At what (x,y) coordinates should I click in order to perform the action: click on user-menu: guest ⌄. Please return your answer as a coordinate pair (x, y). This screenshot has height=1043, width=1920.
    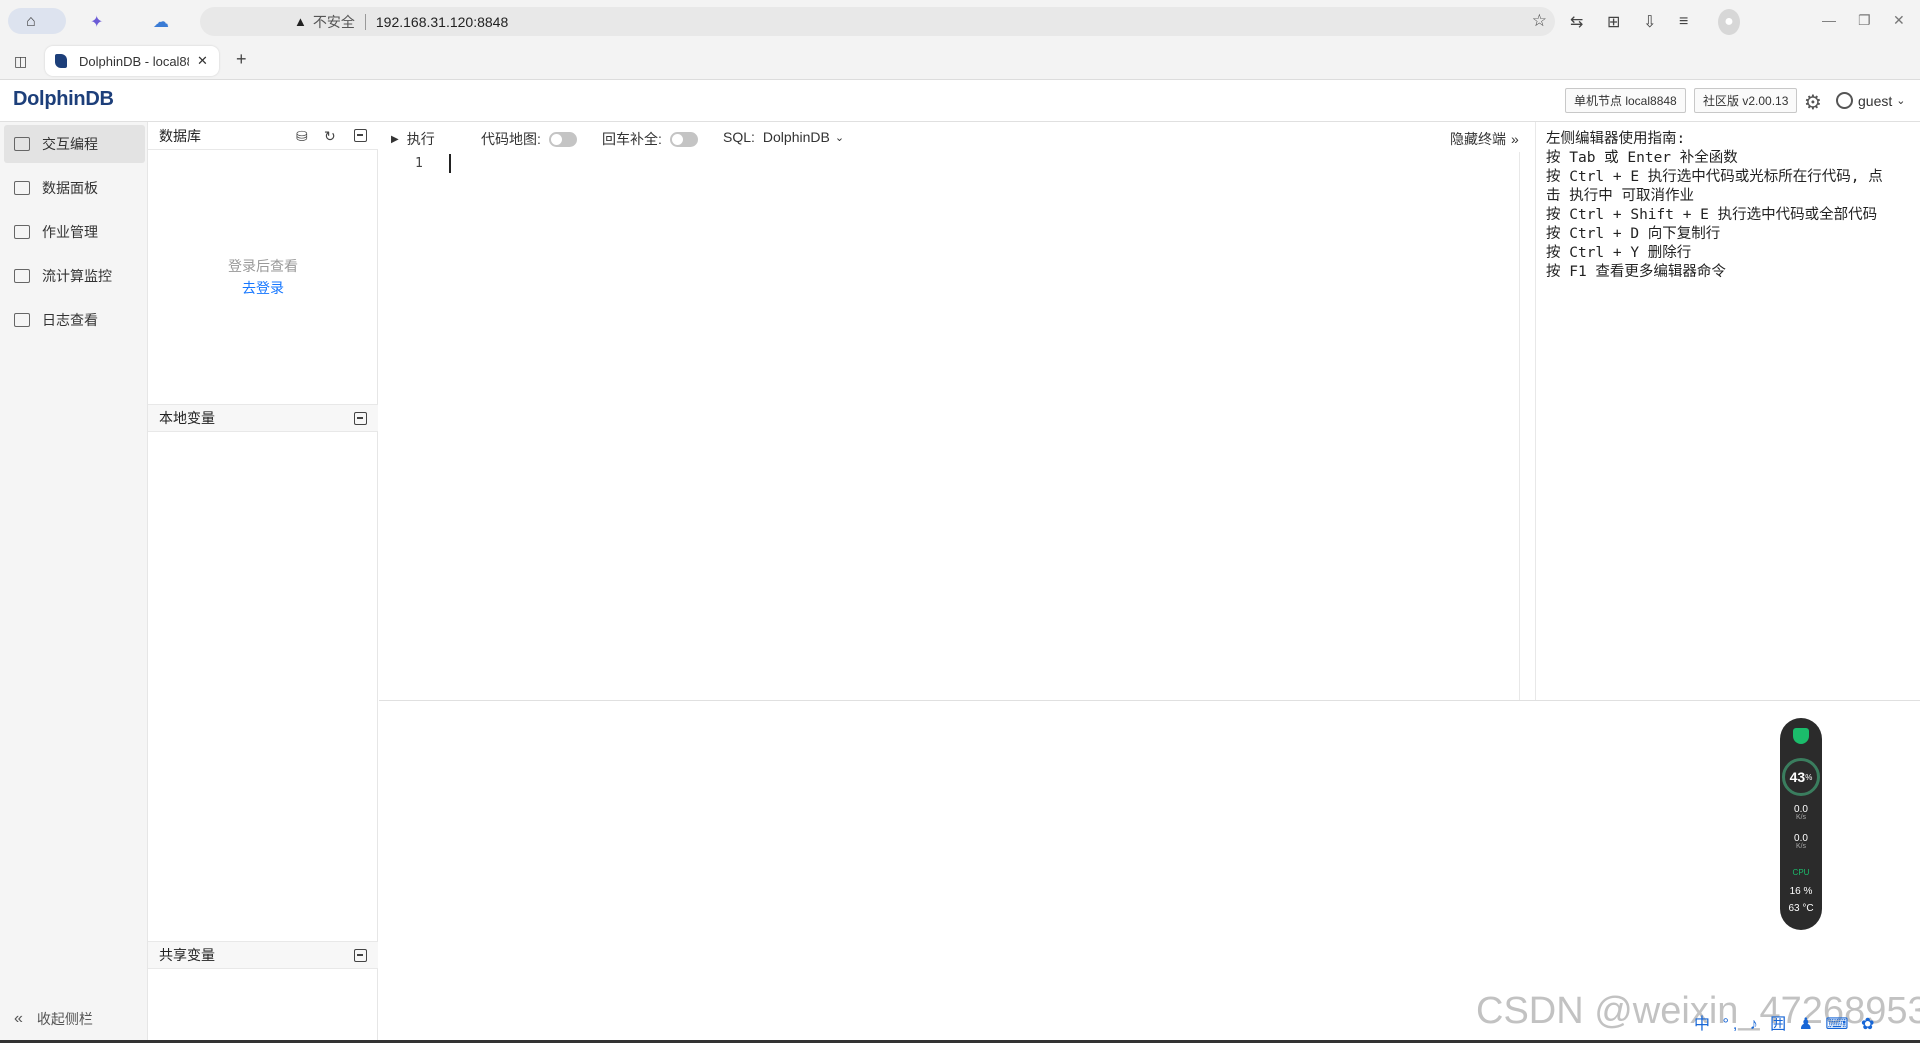
    Looking at the image, I should click on (1870, 100).